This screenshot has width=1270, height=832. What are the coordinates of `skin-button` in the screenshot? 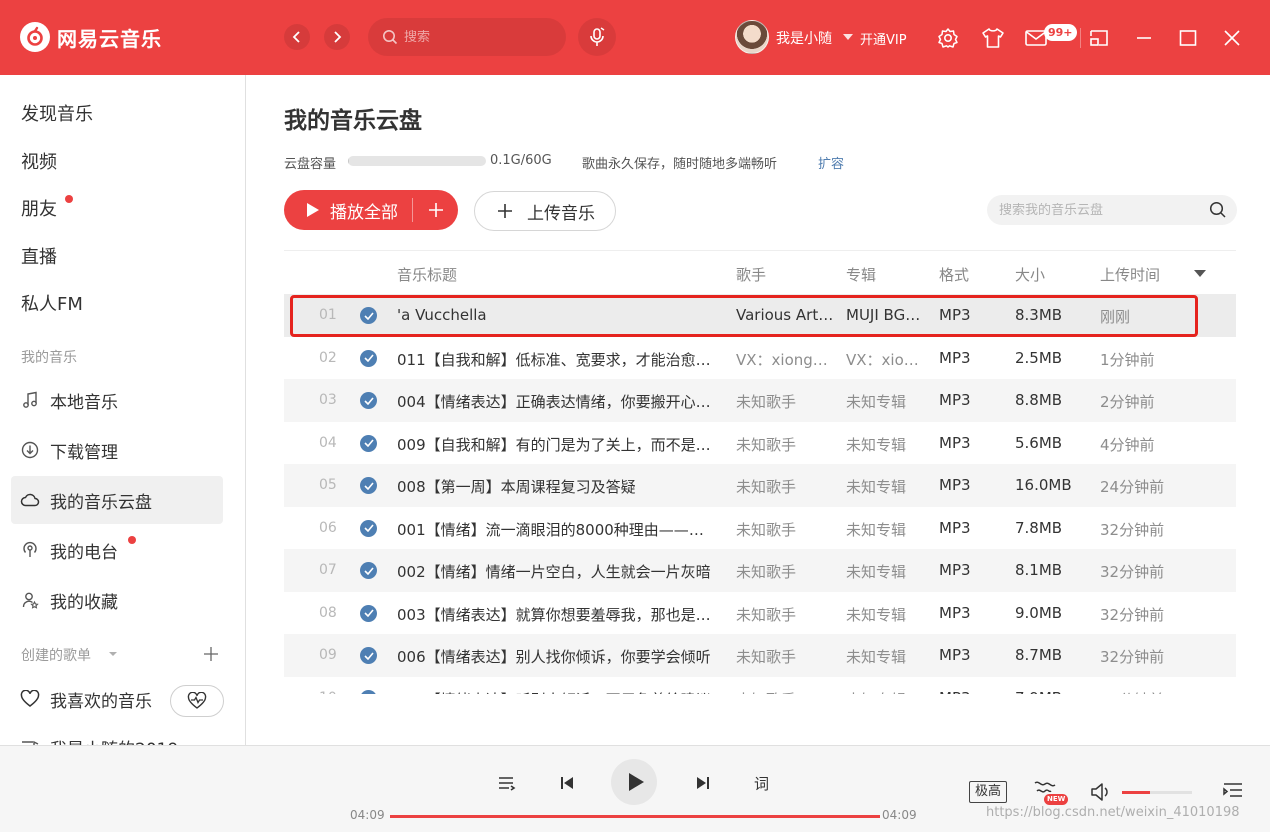 It's located at (993, 38).